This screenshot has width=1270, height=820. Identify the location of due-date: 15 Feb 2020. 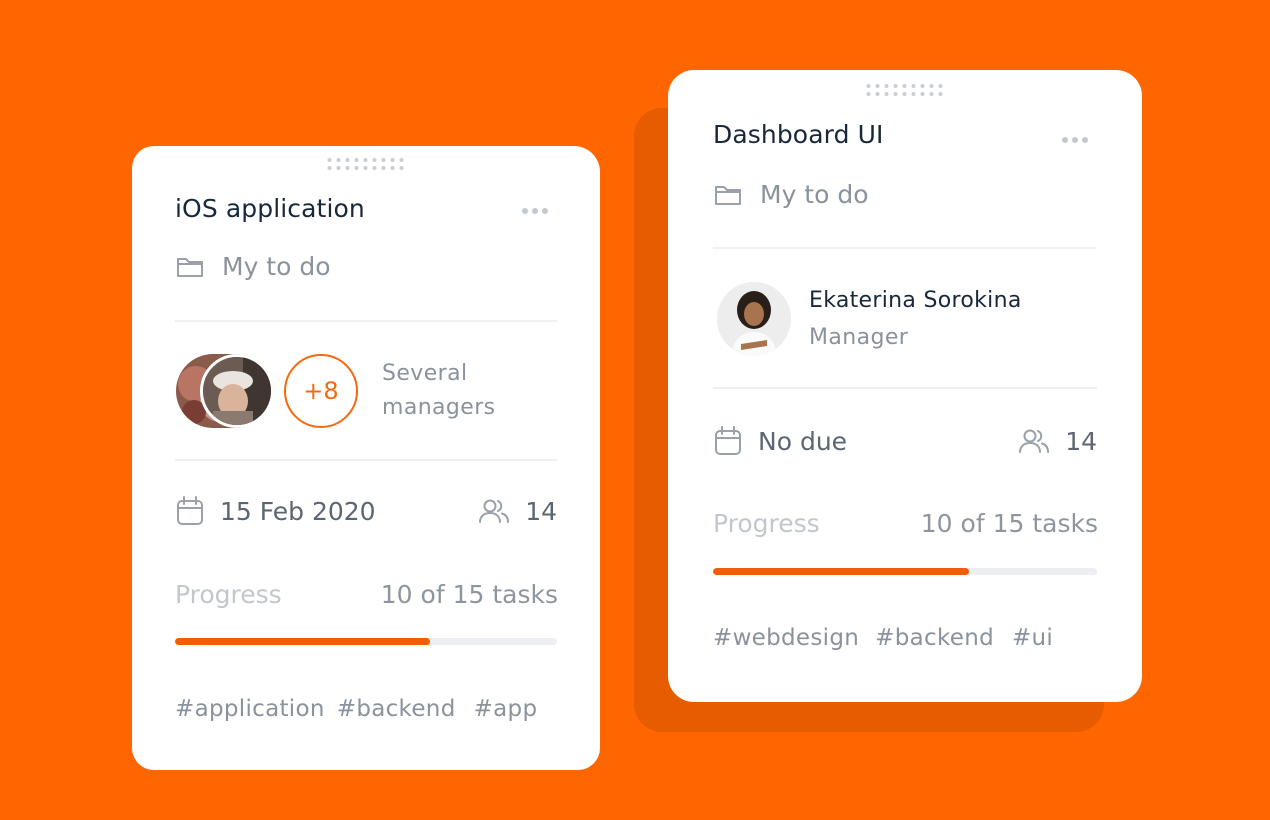
(276, 511).